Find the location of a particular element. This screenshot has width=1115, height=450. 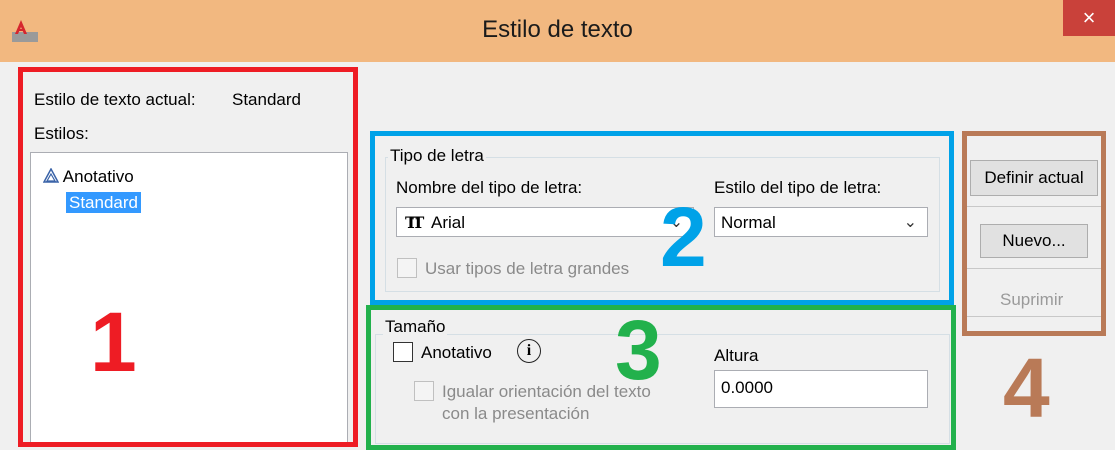

title-bar: Estilo de texto × is located at coordinates (557, 31).